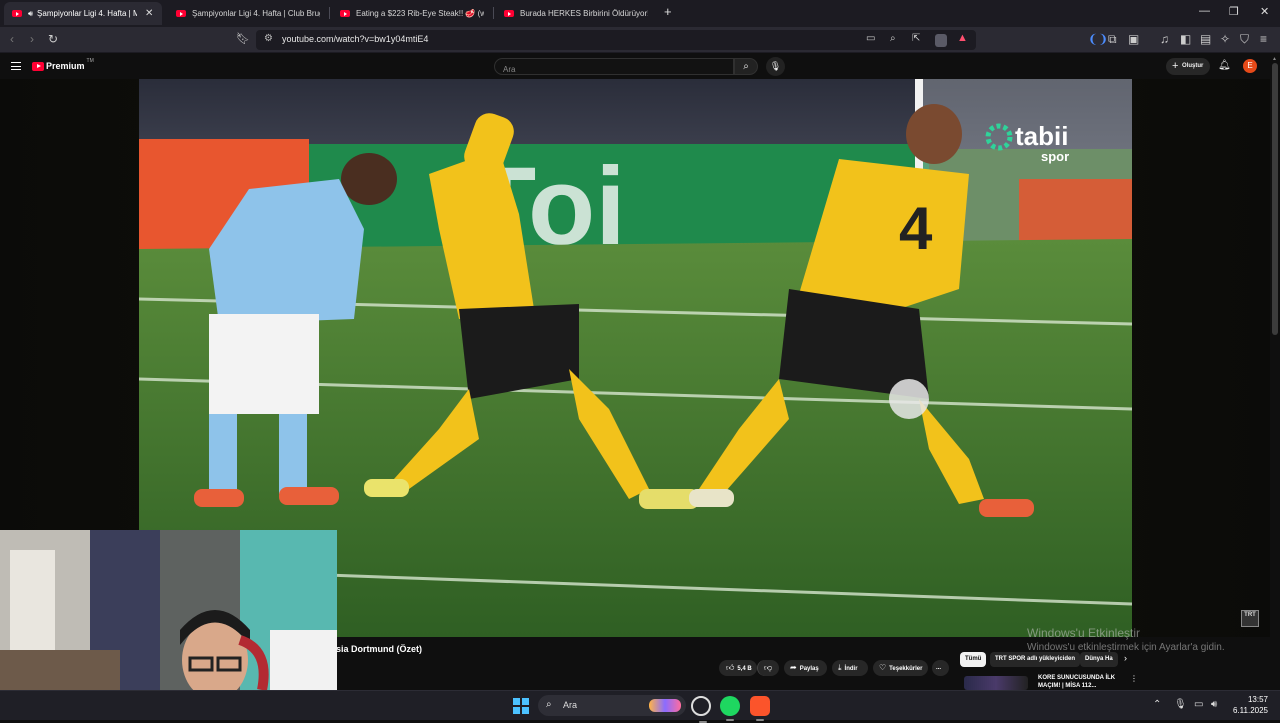 The image size is (1280, 723). I want to click on guide-menu-icon, so click(16, 66).